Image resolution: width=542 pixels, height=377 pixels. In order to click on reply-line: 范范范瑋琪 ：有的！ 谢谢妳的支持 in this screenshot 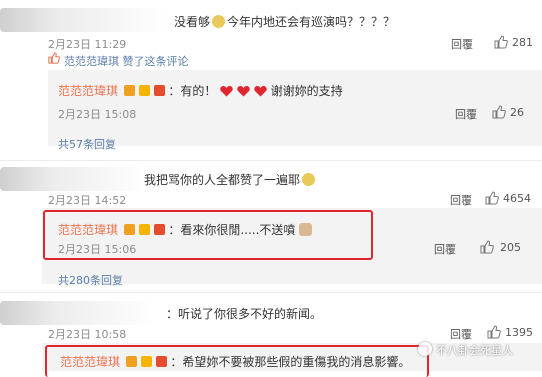, I will do `click(200, 90)`.